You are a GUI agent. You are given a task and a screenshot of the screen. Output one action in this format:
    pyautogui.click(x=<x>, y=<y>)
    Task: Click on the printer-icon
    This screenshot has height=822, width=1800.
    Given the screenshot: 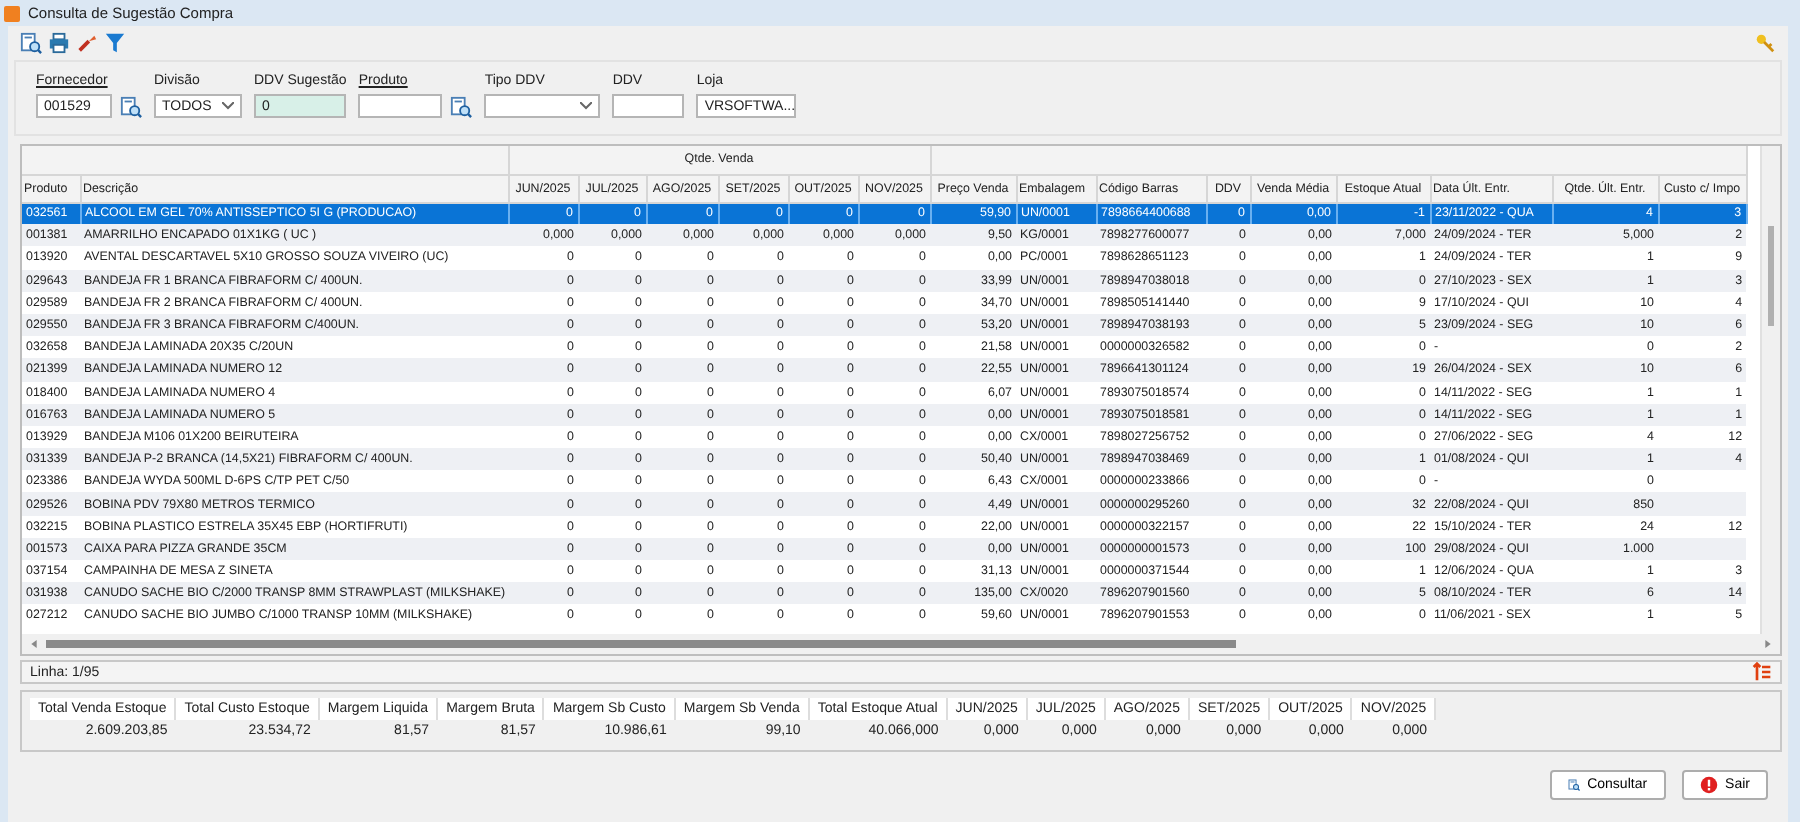 What is the action you would take?
    pyautogui.click(x=59, y=43)
    